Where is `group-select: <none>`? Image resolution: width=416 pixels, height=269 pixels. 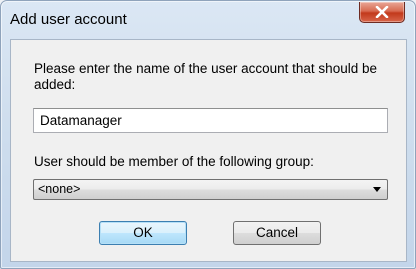 group-select: <none> is located at coordinates (210, 189).